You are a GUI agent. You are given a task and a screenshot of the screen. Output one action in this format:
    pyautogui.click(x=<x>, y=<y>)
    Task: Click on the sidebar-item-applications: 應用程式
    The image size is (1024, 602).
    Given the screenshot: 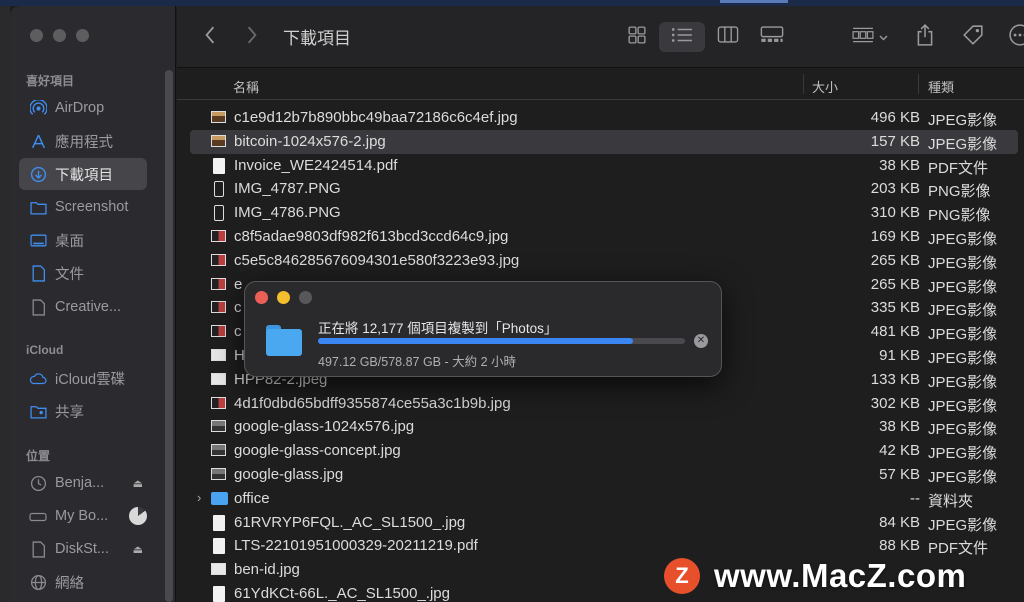 What is the action you would take?
    pyautogui.click(x=83, y=141)
    